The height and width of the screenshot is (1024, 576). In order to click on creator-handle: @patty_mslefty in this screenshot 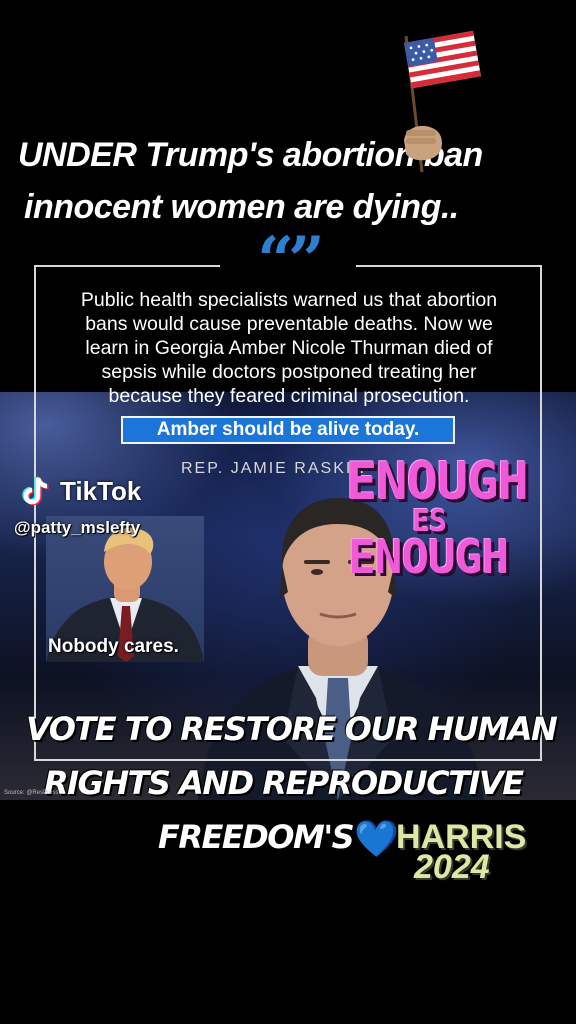, I will do `click(77, 527)`.